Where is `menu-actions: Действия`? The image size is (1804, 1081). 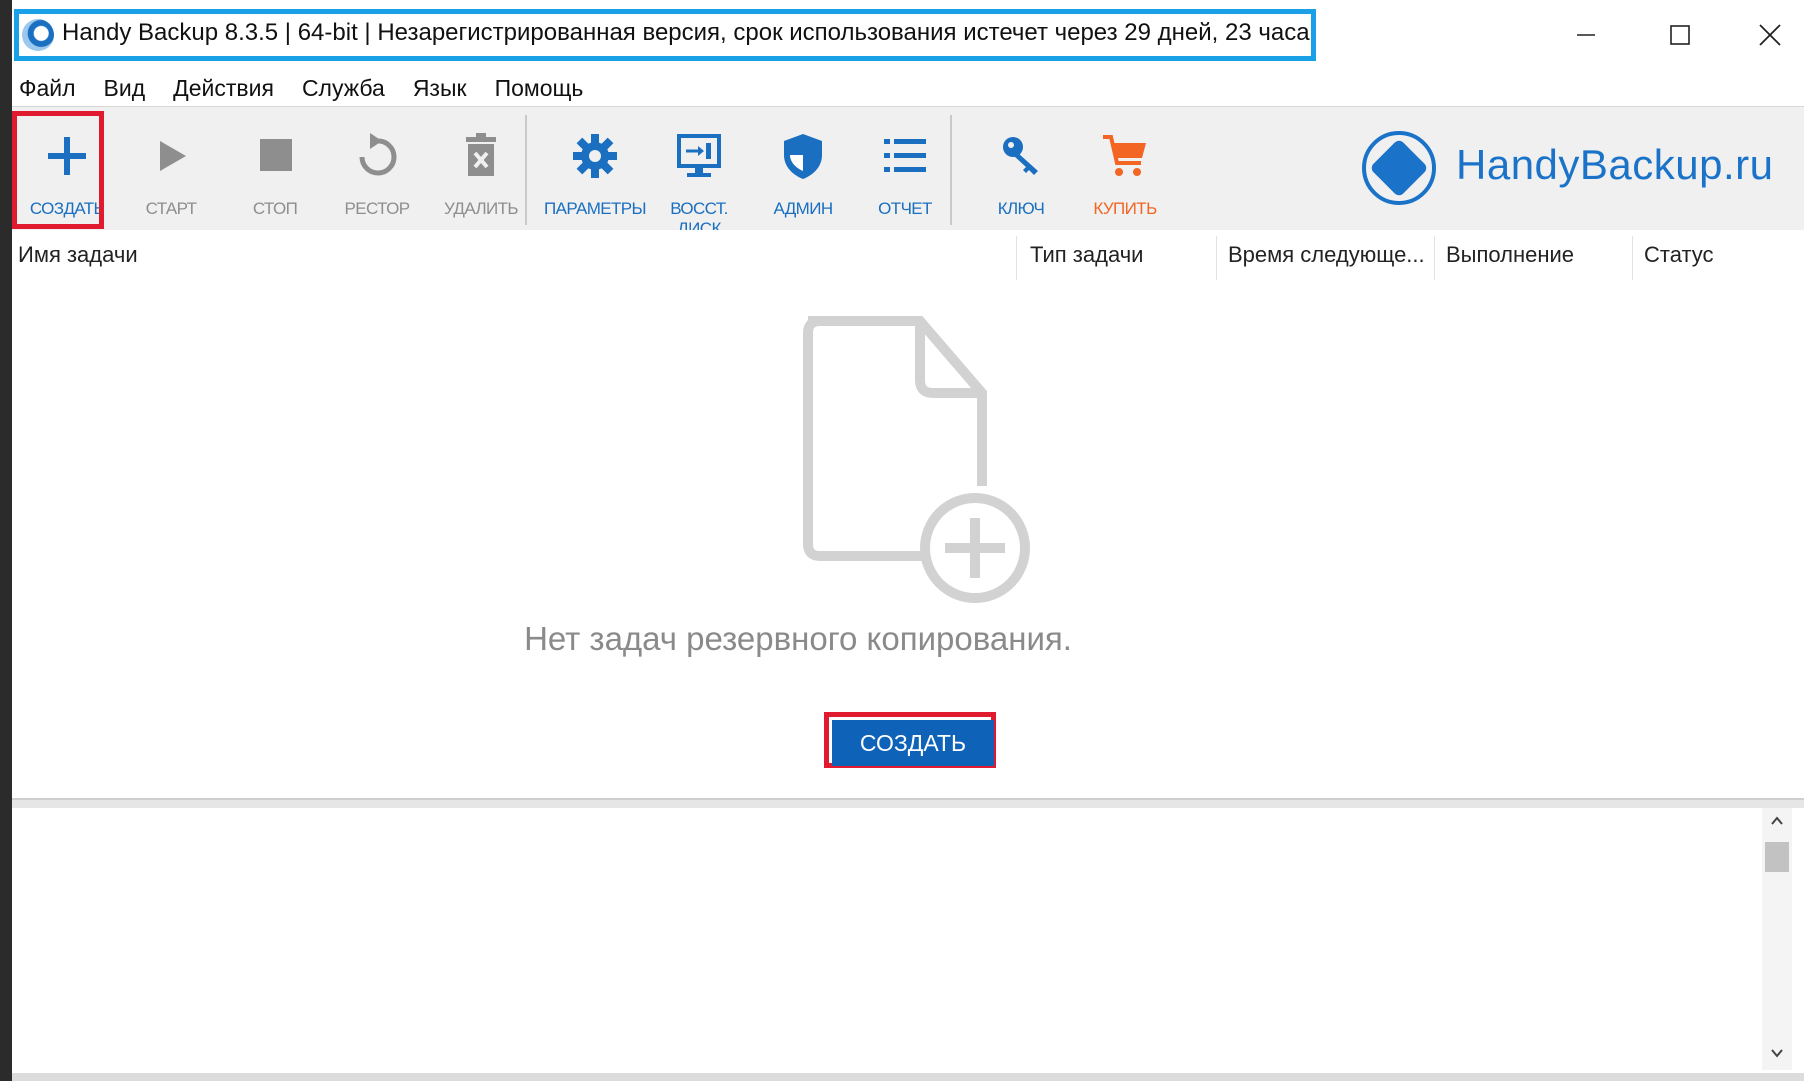 menu-actions: Действия is located at coordinates (223, 88).